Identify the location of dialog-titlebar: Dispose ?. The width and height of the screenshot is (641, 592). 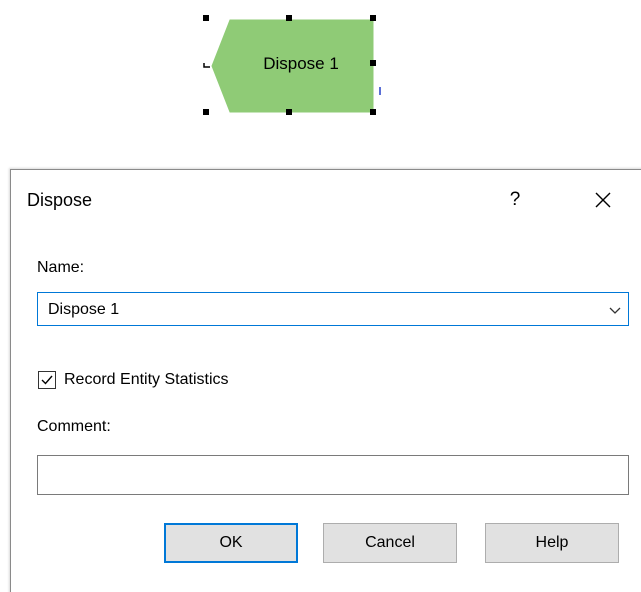
(326, 201).